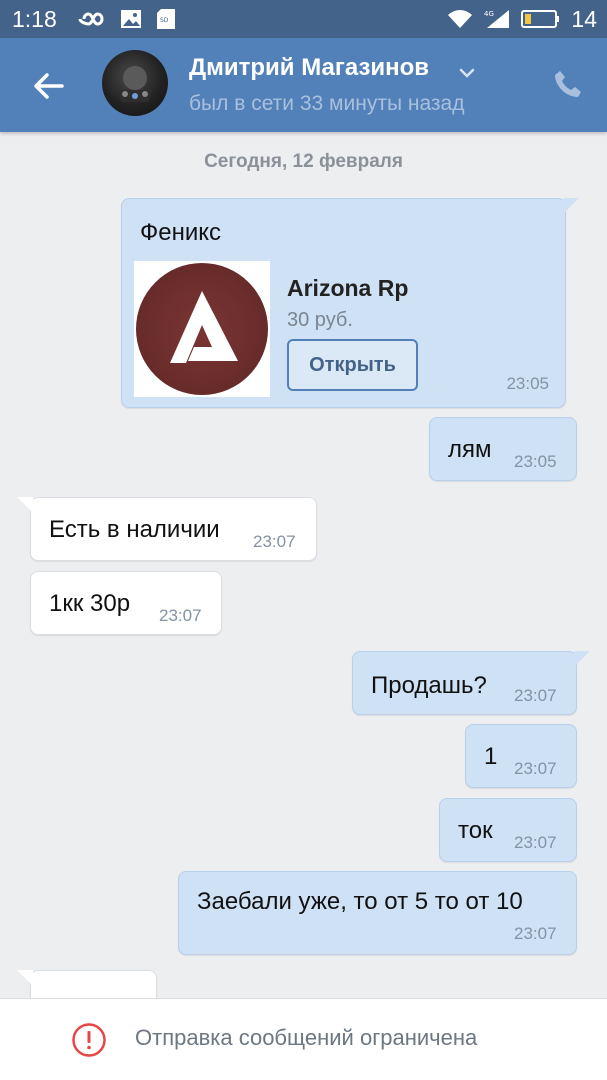 The height and width of the screenshot is (1080, 607). What do you see at coordinates (134, 529) in the screenshot?
I see `message-text: Есть в наличии` at bounding box center [134, 529].